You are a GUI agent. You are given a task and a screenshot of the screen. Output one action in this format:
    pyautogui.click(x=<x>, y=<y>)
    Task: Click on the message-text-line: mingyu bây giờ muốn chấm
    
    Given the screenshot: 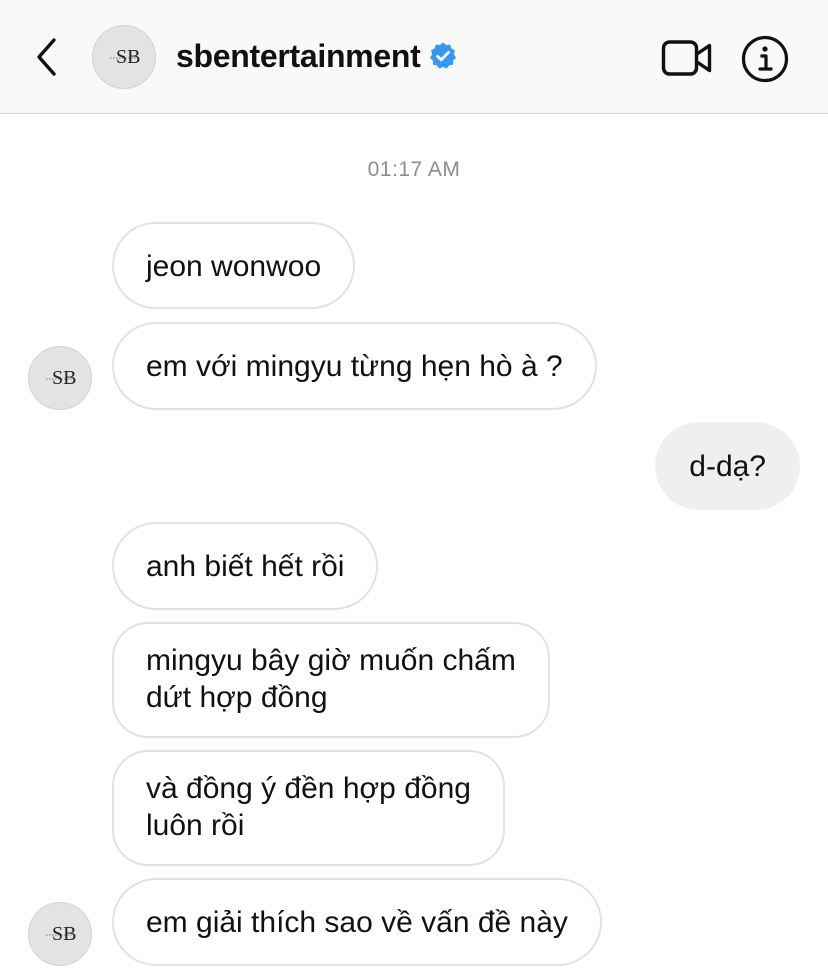 What is the action you would take?
    pyautogui.click(x=331, y=660)
    